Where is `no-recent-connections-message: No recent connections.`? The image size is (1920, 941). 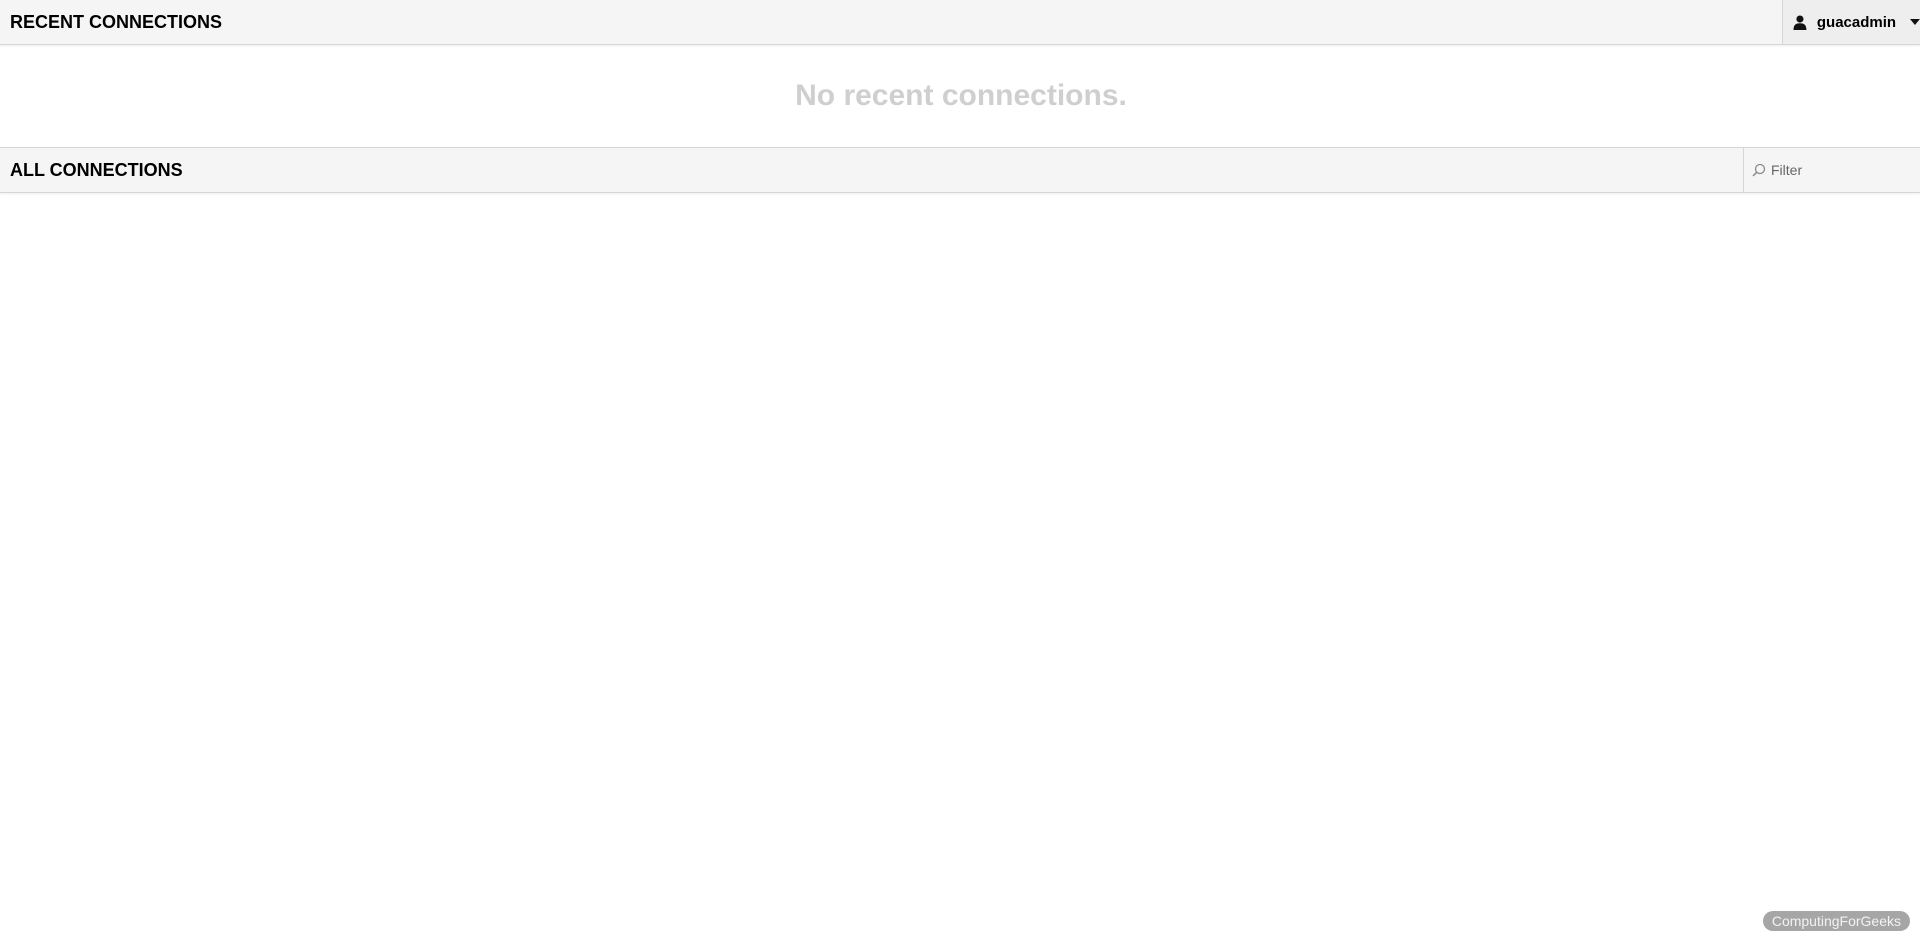 no-recent-connections-message: No recent connections. is located at coordinates (961, 95).